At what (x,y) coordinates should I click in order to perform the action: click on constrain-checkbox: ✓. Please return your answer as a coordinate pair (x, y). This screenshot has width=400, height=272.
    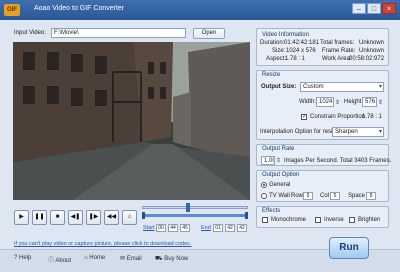
    Looking at the image, I should click on (304, 117).